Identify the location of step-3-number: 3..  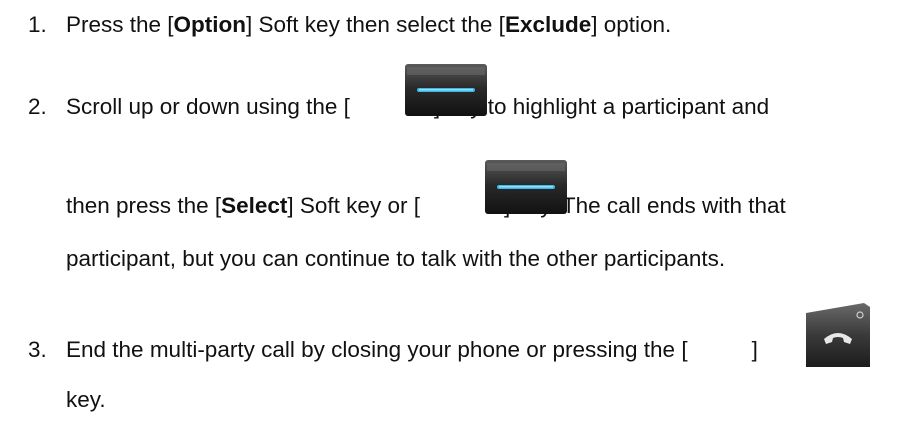
(37, 349).